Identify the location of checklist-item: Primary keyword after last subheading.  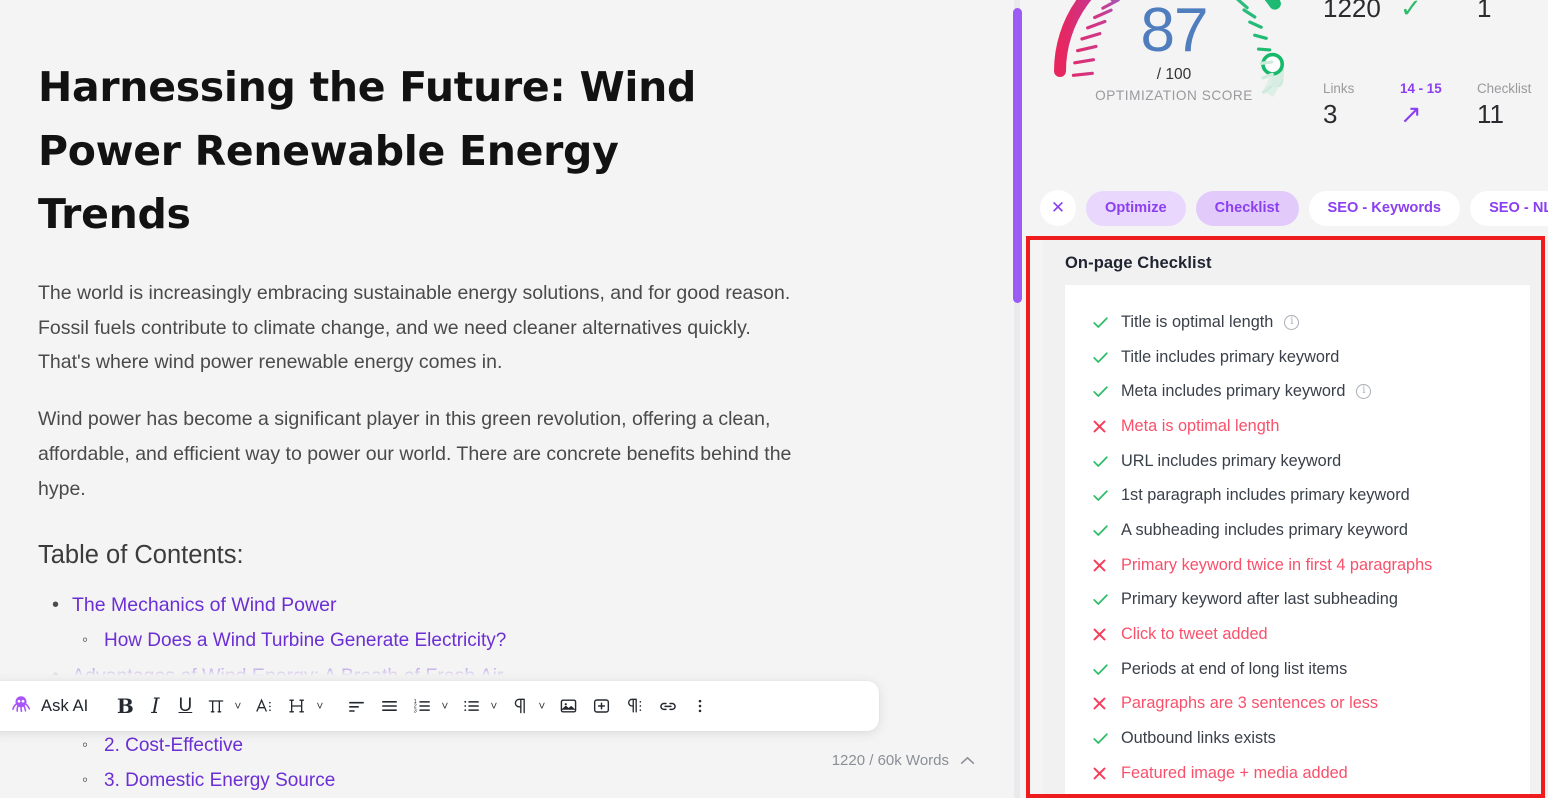
(1297, 600).